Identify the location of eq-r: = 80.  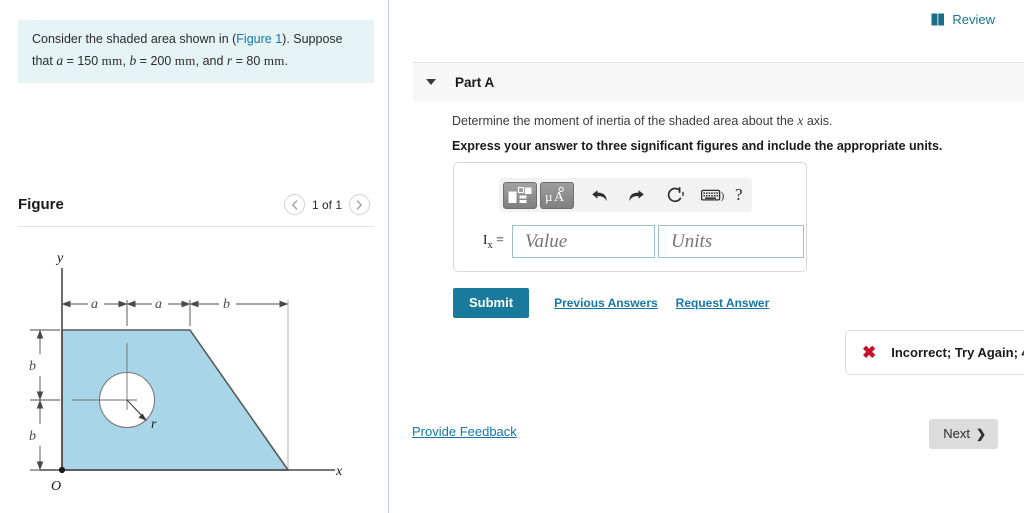
(246, 60).